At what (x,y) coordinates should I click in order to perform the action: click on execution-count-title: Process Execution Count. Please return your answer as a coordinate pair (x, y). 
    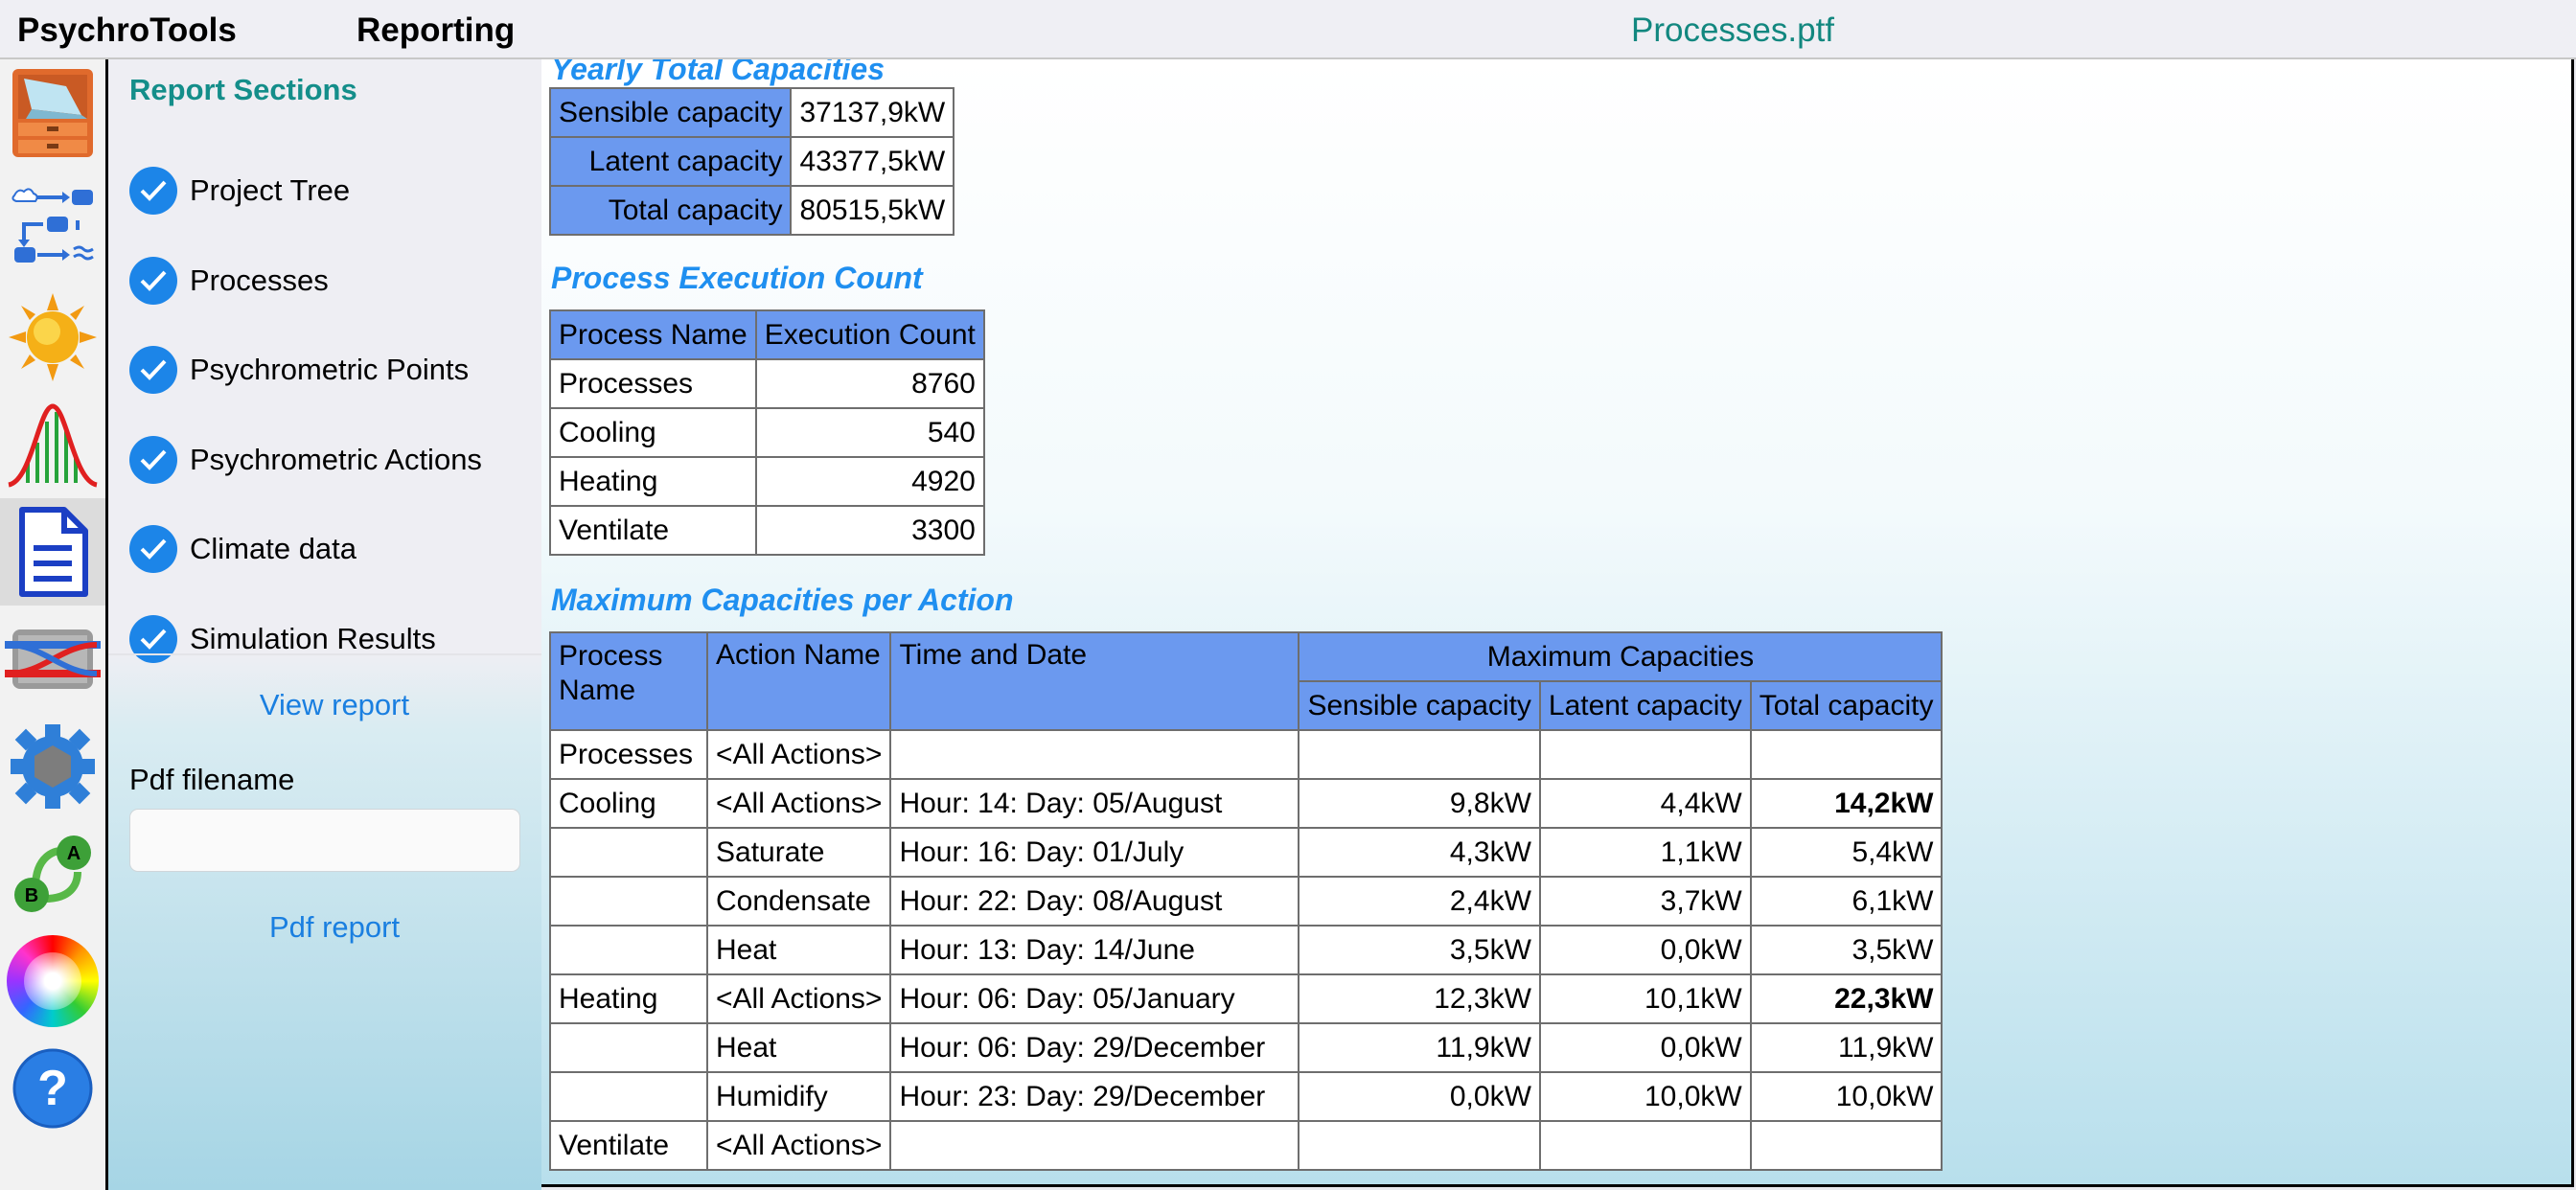
    Looking at the image, I should click on (737, 278).